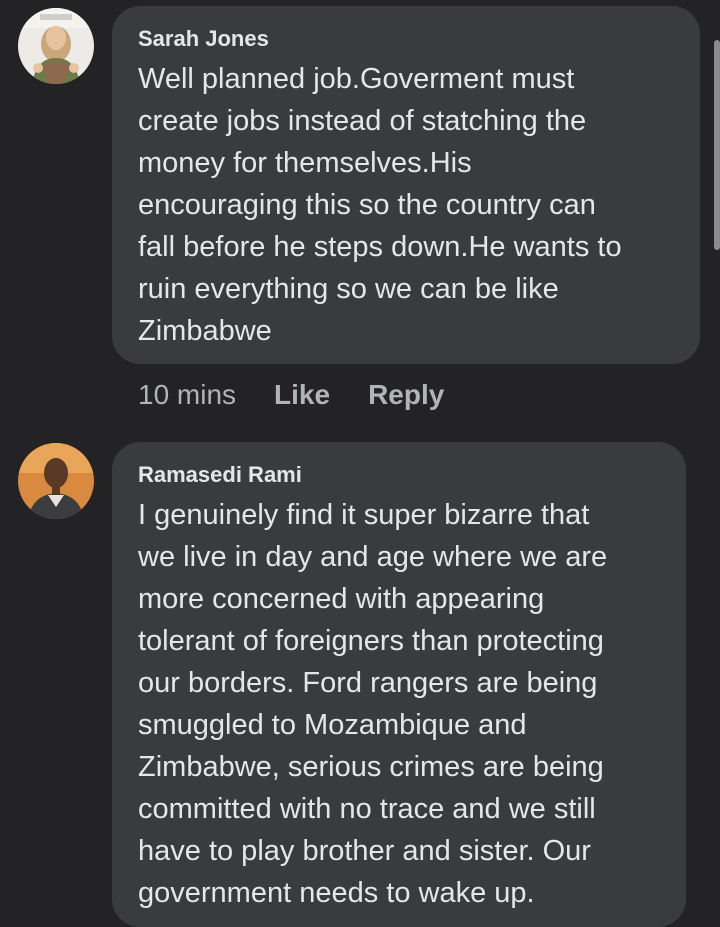  Describe the element at coordinates (717, 145) in the screenshot. I see `scrollbar` at that location.